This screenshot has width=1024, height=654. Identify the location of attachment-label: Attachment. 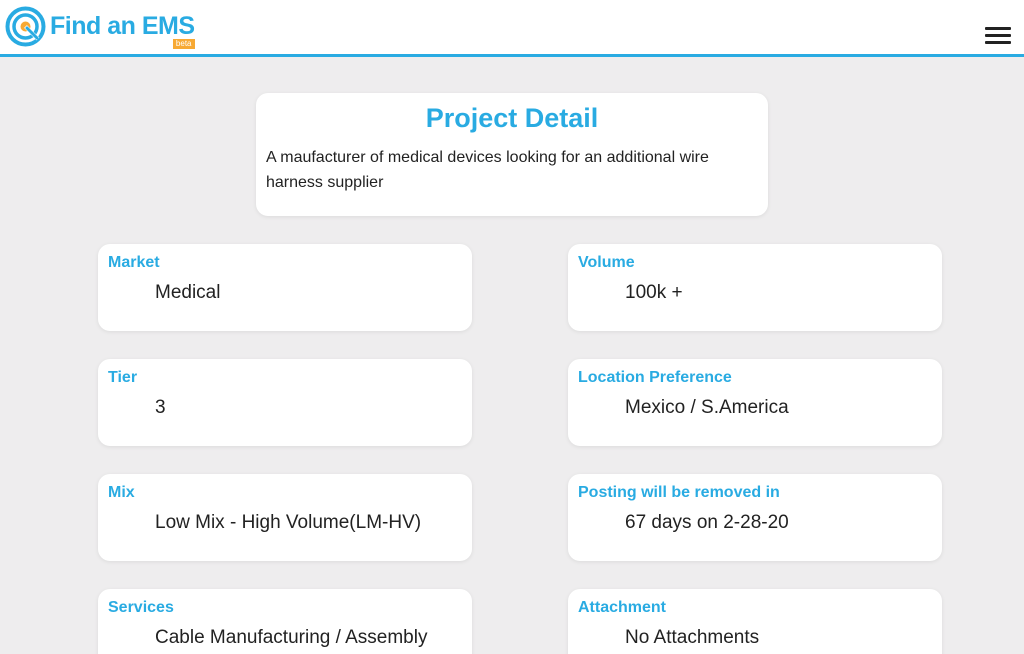
(622, 607).